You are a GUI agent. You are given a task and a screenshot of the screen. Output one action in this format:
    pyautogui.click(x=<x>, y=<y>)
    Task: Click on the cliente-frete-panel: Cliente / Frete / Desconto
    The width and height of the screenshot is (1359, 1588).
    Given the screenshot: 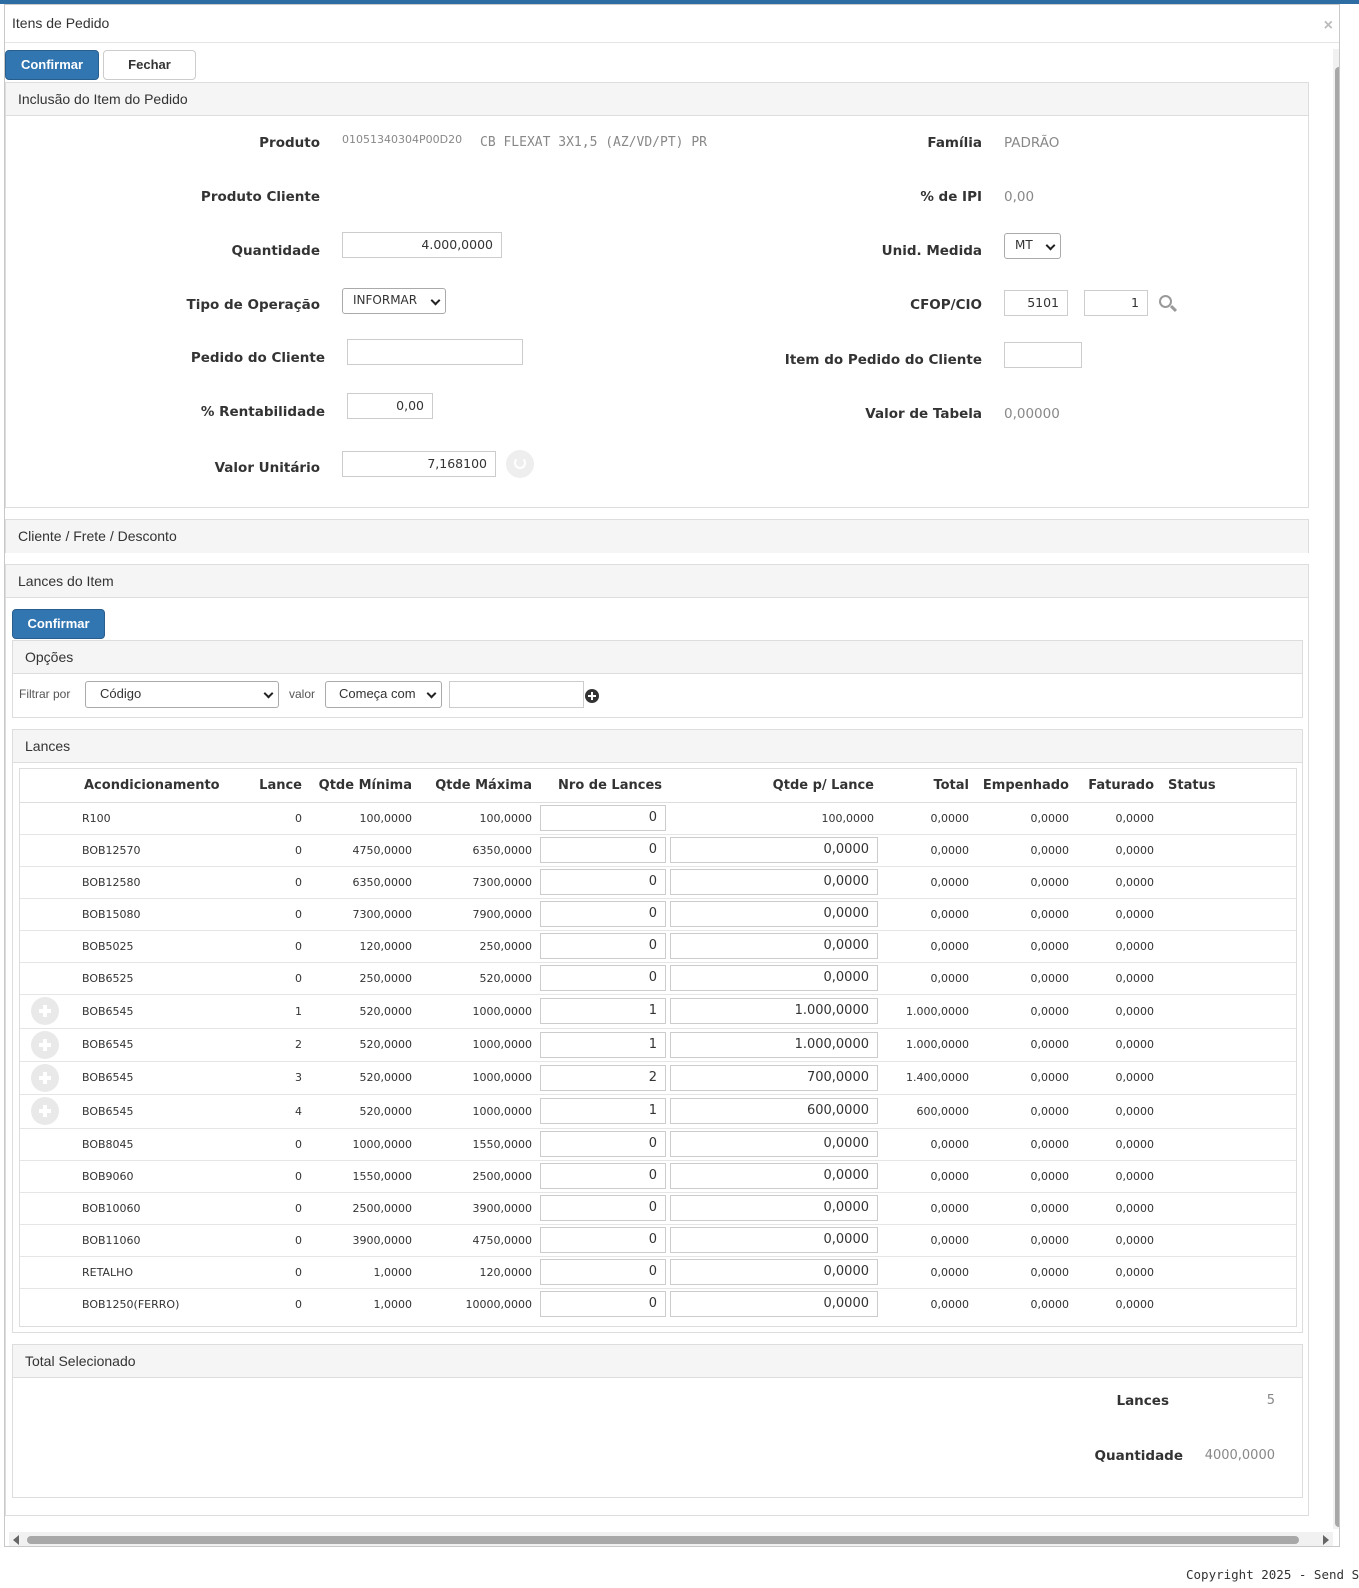 What is the action you would take?
    pyautogui.click(x=657, y=536)
    